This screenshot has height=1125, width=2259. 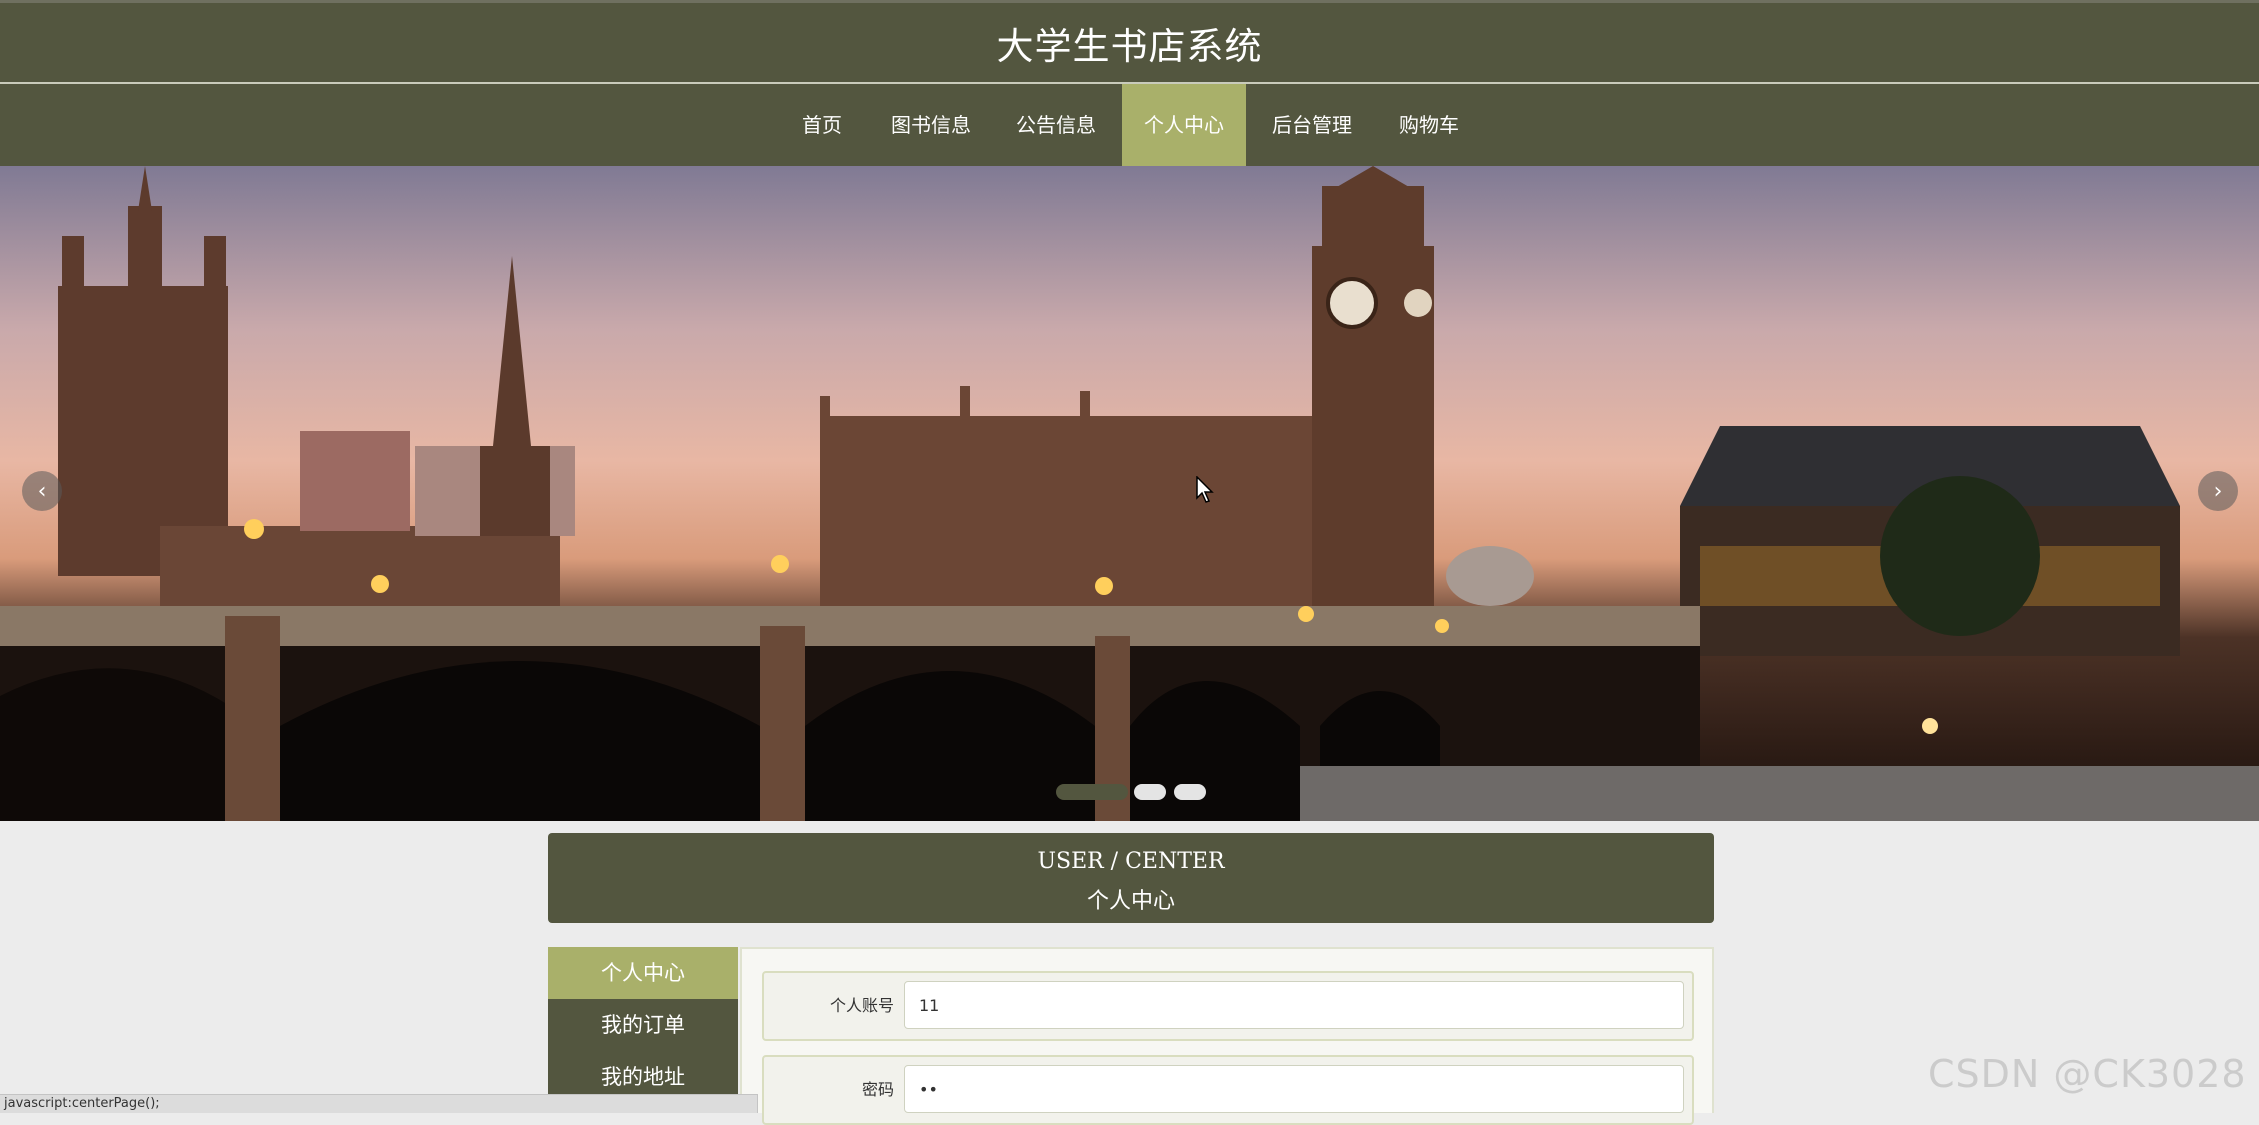 What do you see at coordinates (822, 125) in the screenshot?
I see `nav-home: 首页` at bounding box center [822, 125].